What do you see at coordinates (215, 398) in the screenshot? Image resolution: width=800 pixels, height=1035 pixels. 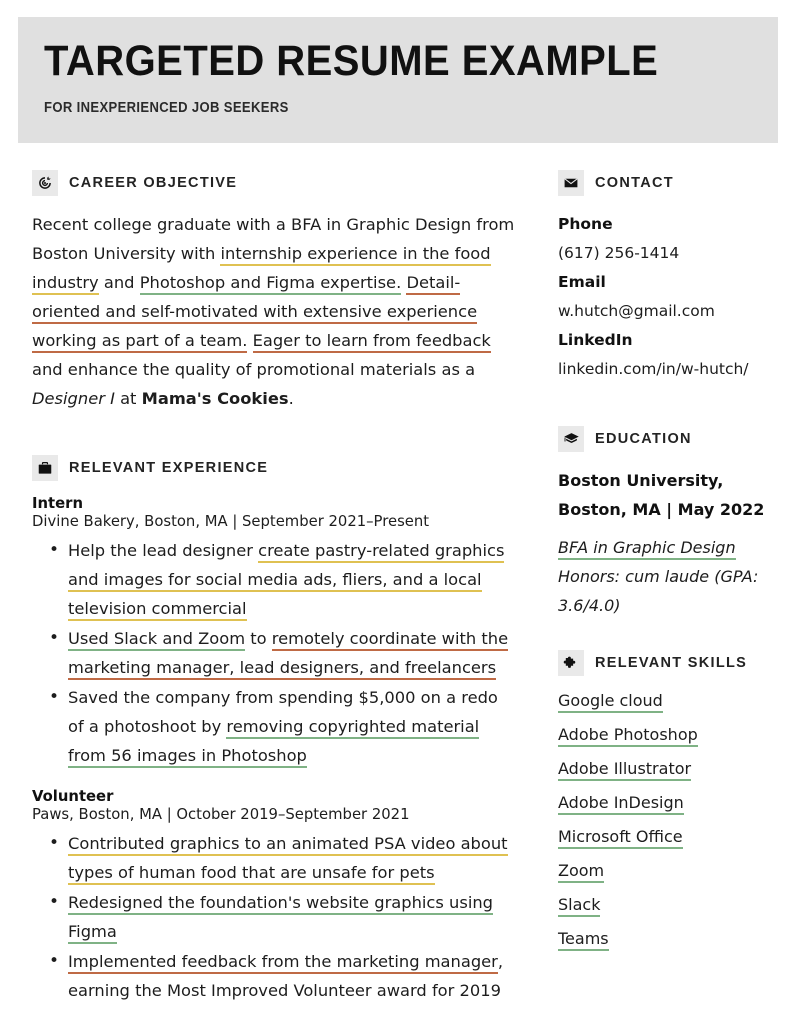 I see `objective-part: Mama's Cookies` at bounding box center [215, 398].